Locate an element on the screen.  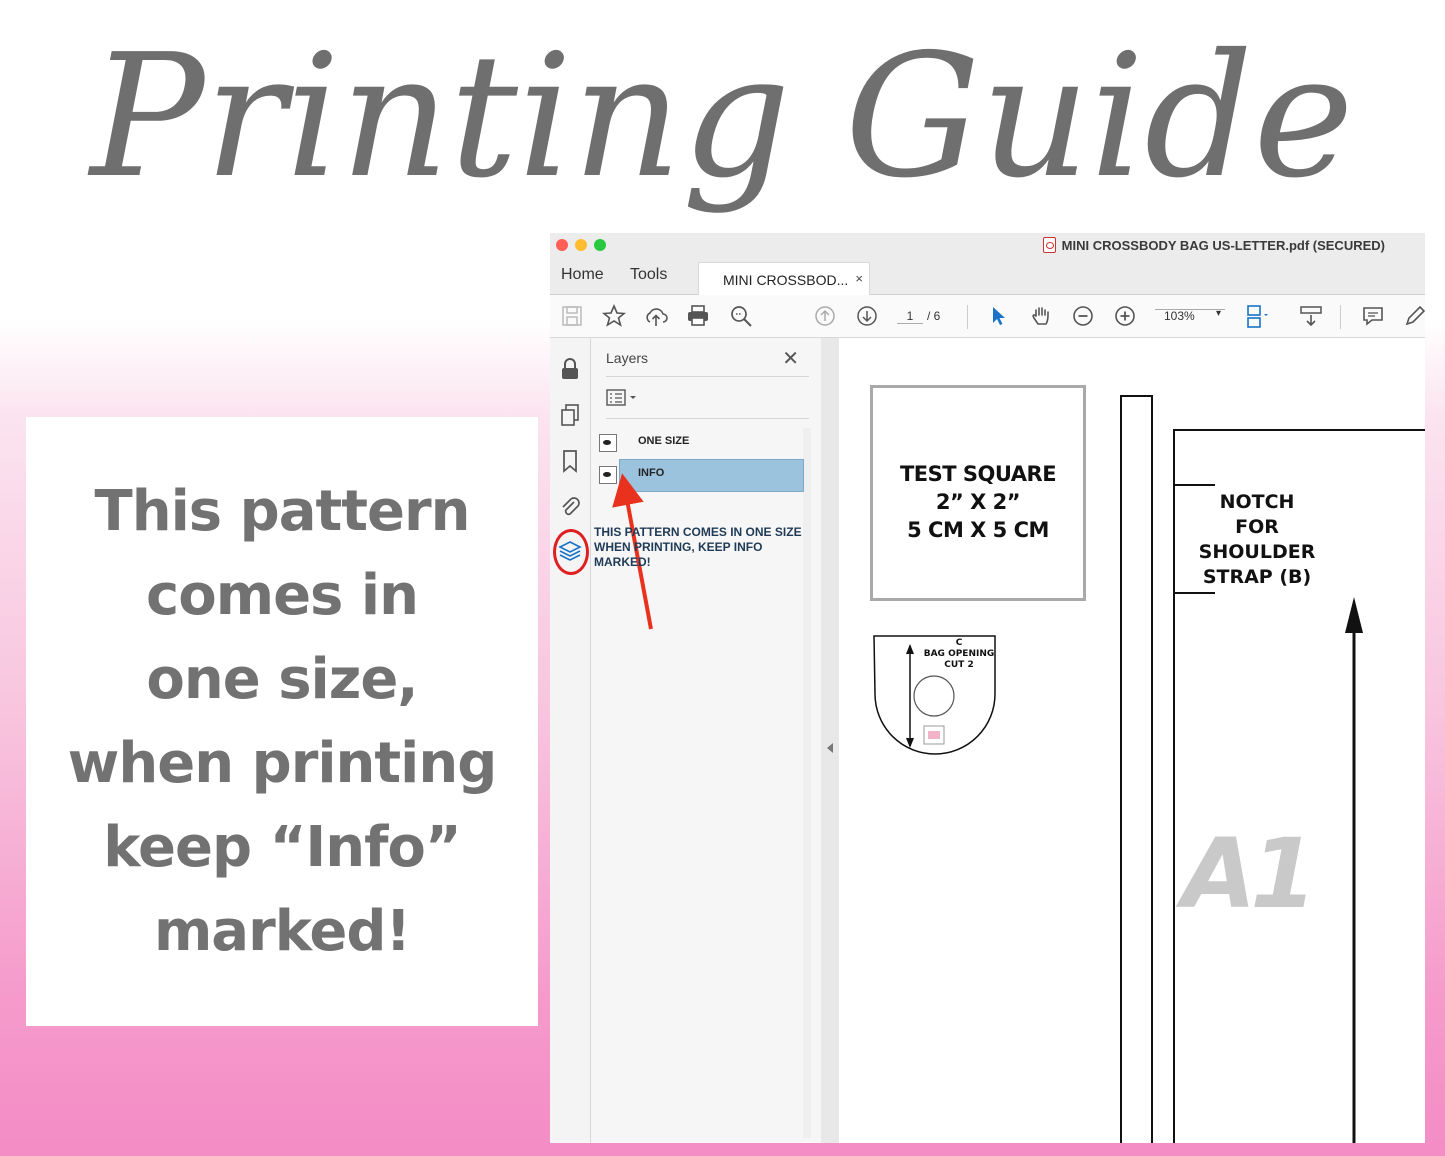
piece-c-label: C BAG OPENING CUT 2 is located at coordinates (959, 654).